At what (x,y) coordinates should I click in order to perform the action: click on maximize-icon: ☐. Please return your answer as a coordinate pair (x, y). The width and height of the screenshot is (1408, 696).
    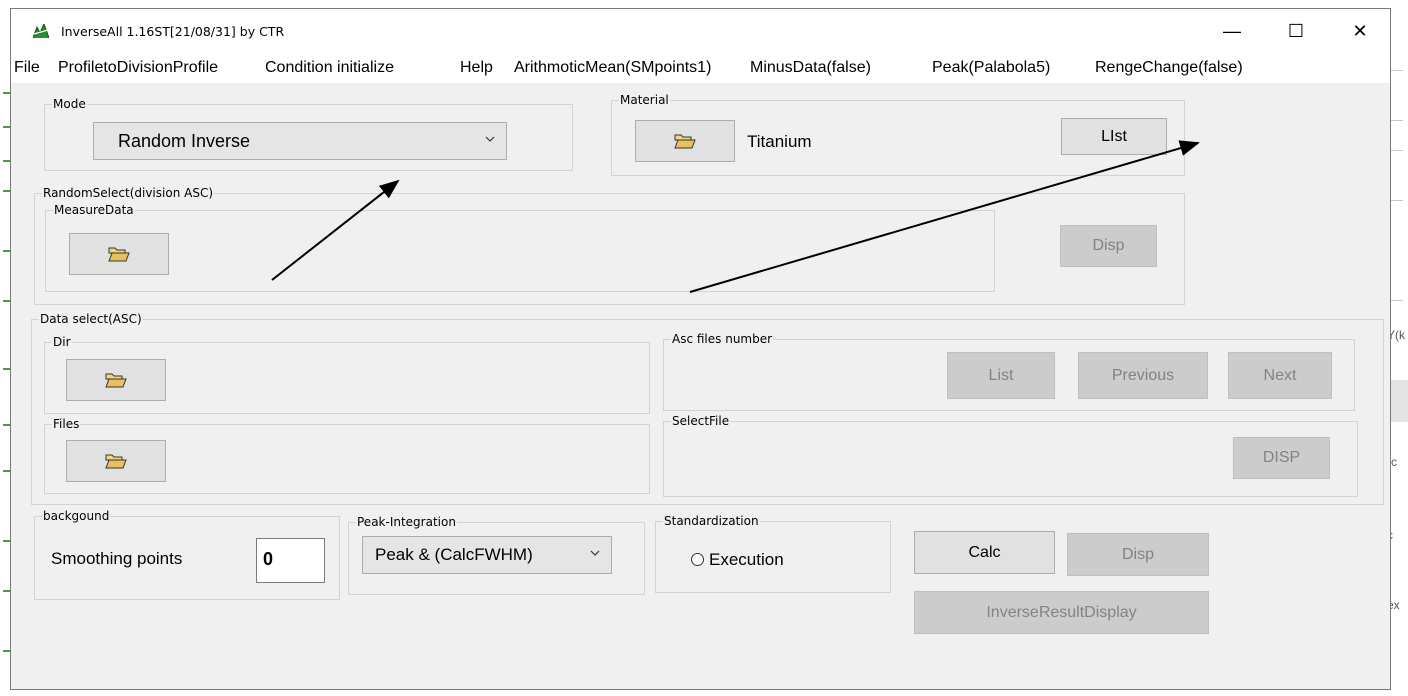
    Looking at the image, I should click on (1296, 30).